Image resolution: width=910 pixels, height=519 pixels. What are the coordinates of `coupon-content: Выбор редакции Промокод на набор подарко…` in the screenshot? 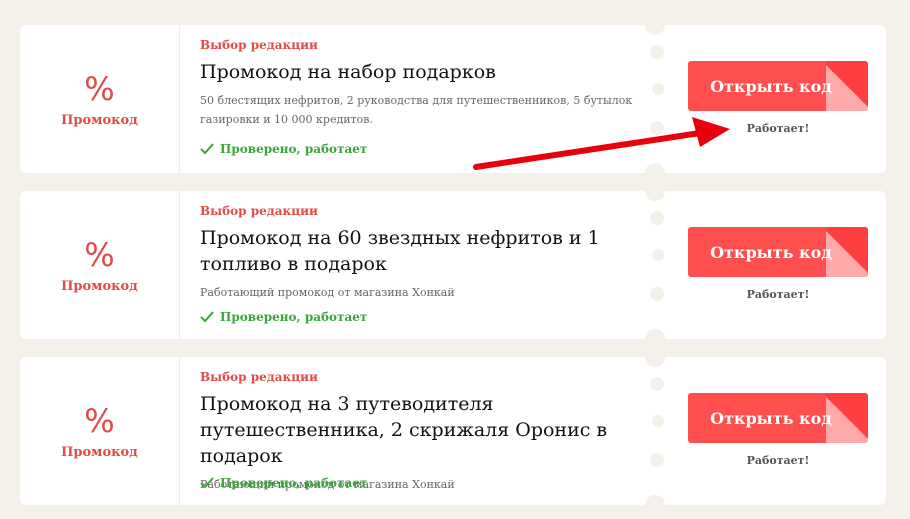 It's located at (420, 83).